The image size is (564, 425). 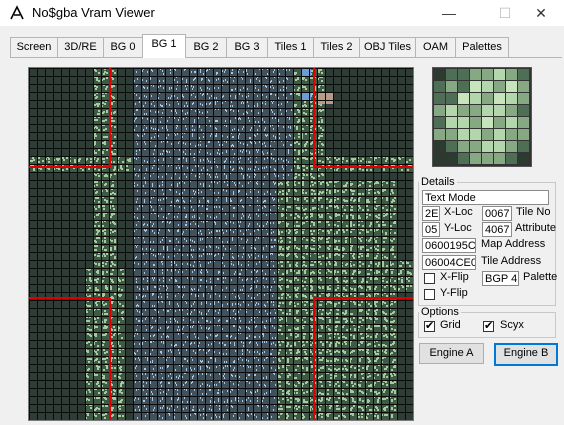 I want to click on tab-bg0: BG 0, so click(x=123, y=47).